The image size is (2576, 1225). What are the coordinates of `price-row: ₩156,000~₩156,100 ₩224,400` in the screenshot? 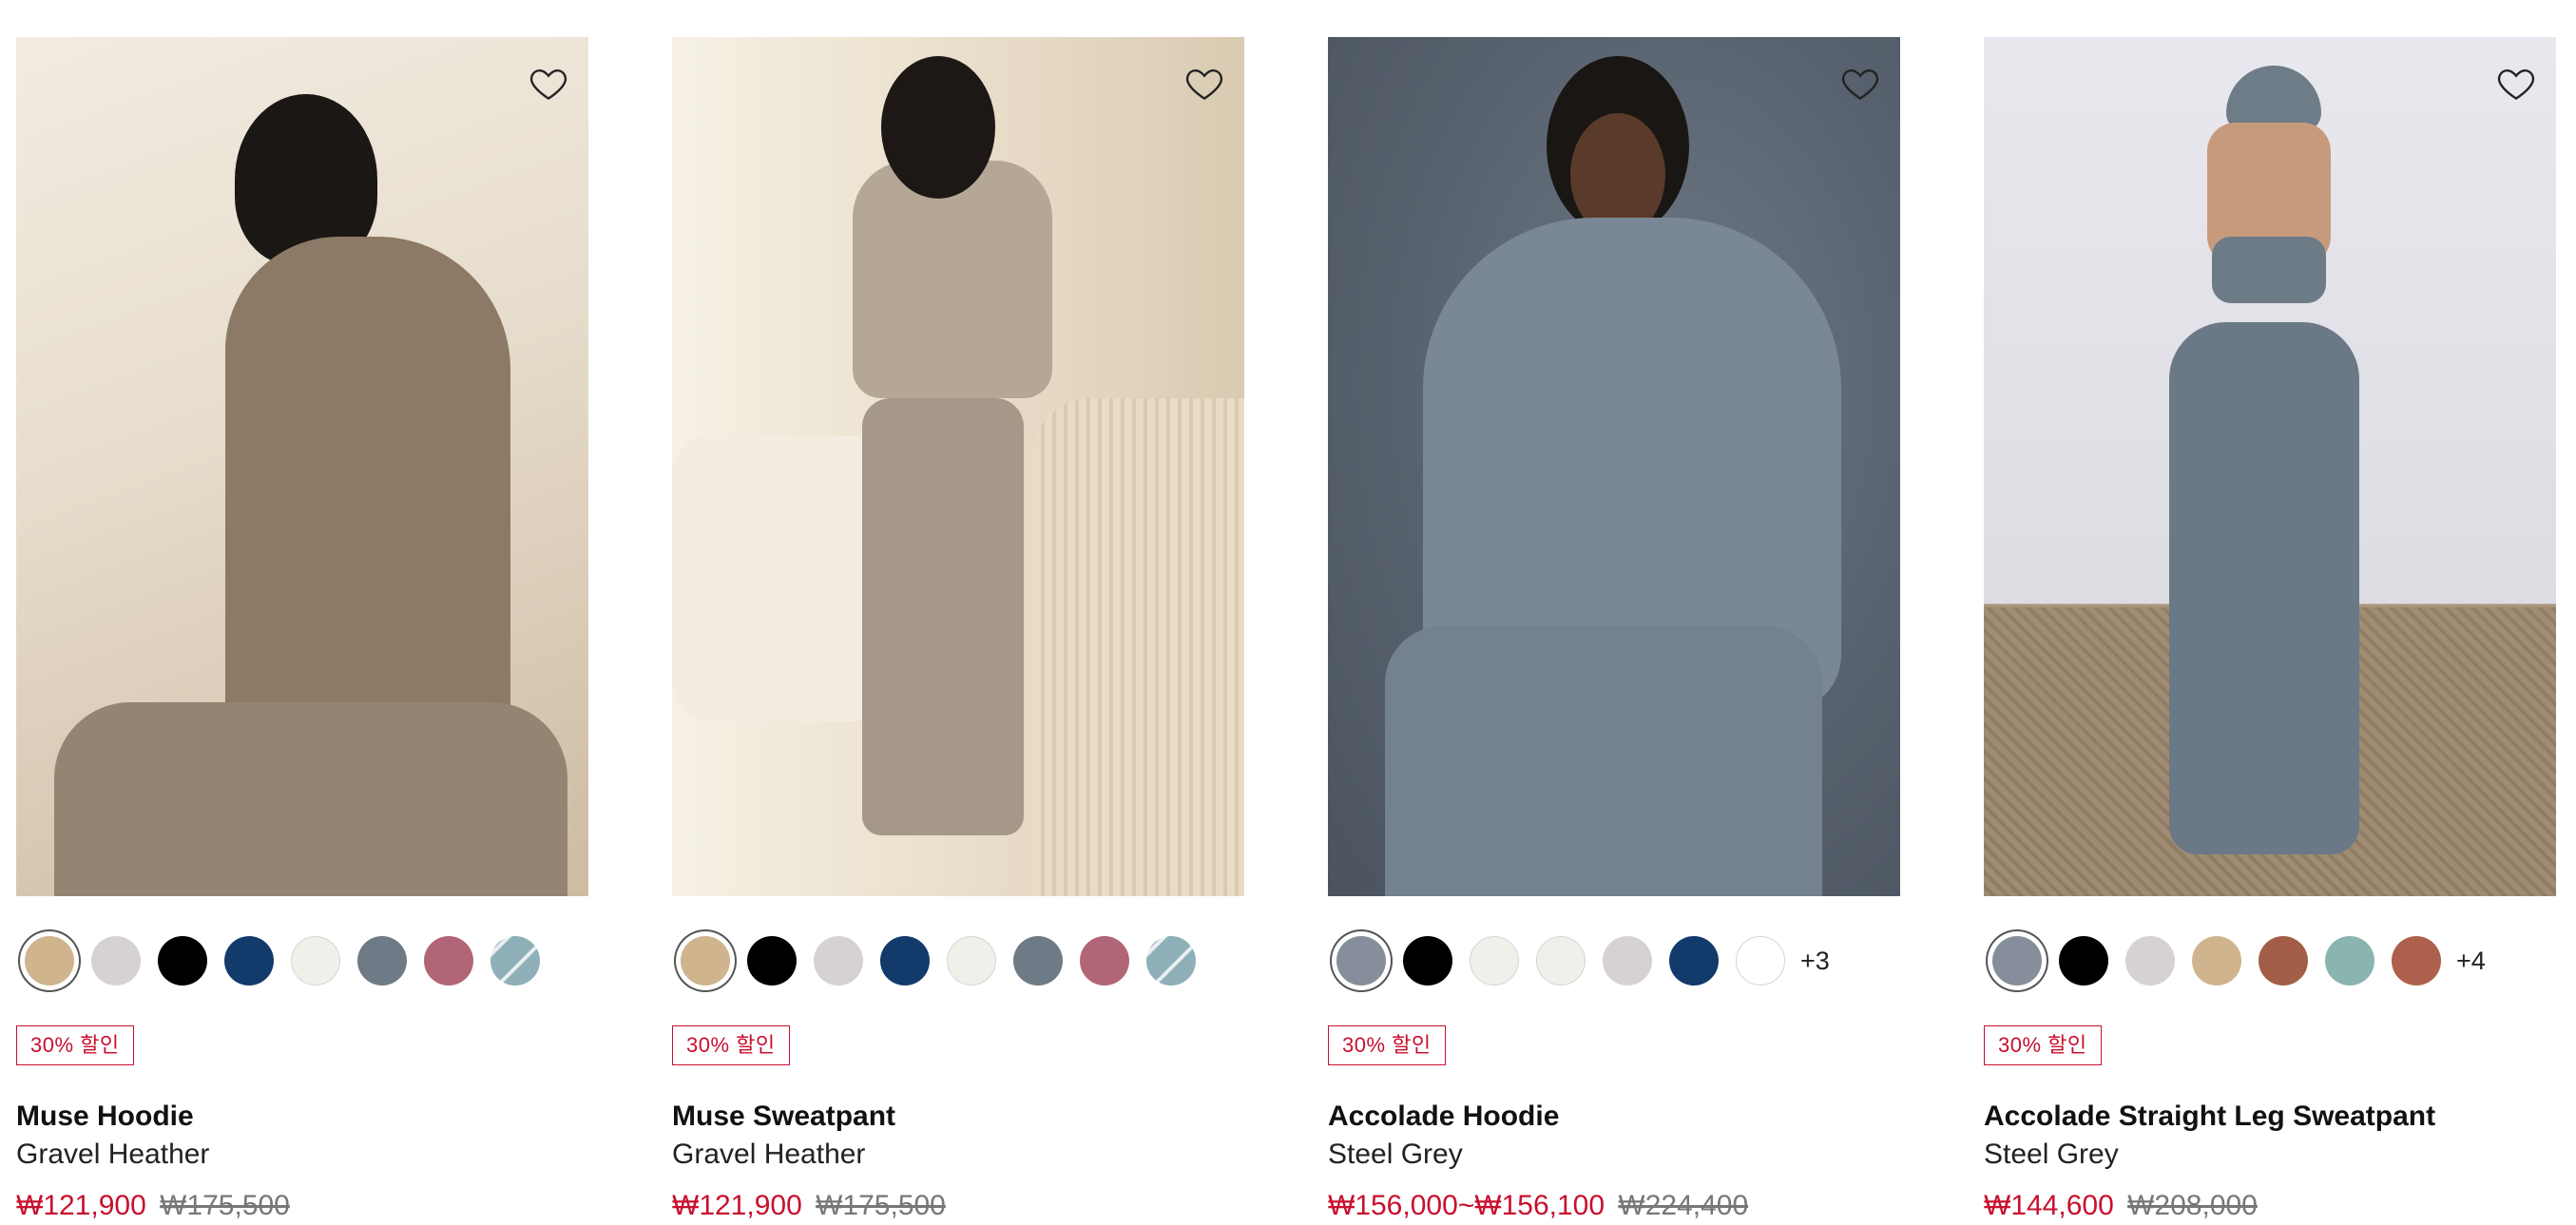 It's located at (1614, 1206).